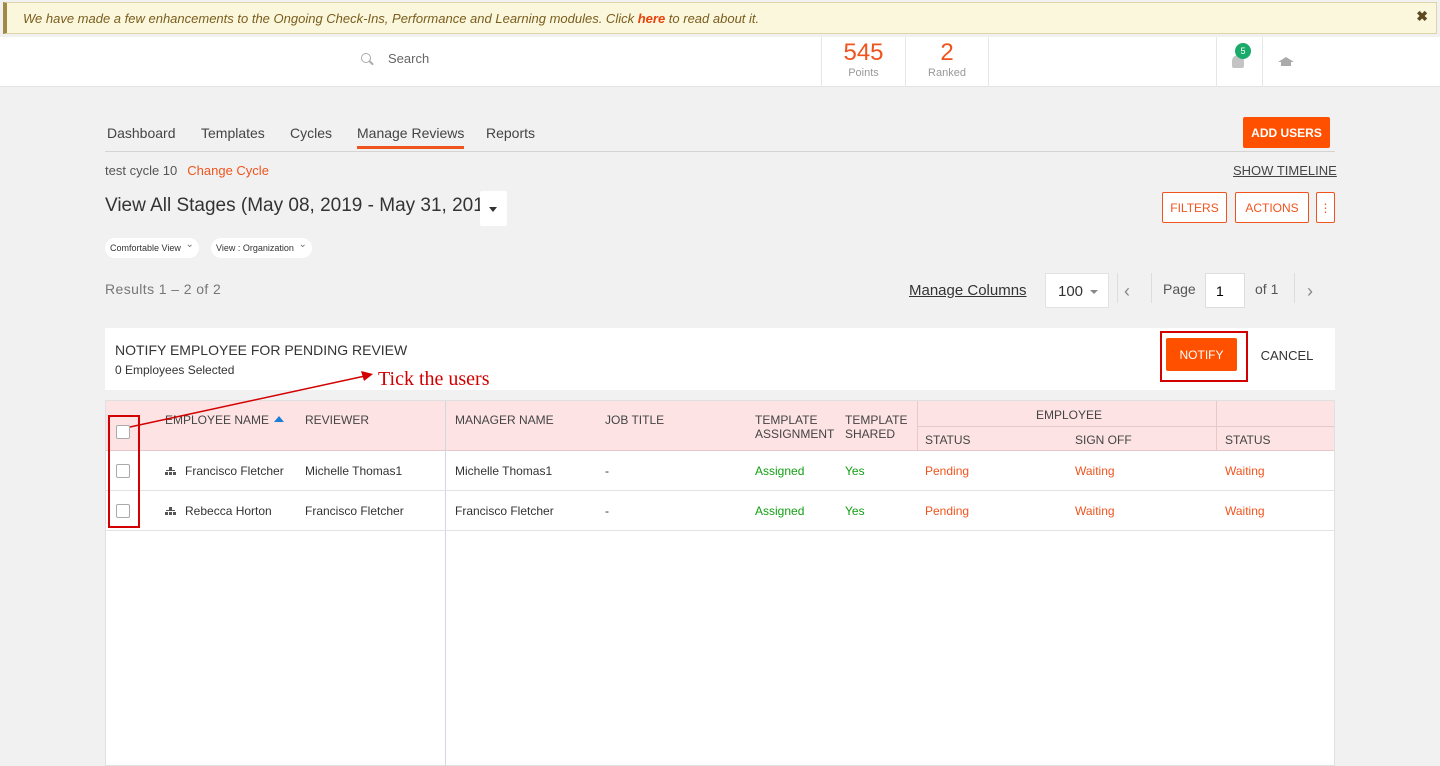 This screenshot has height=766, width=1440. I want to click on chevron-left-icon: ‹, so click(1127, 291).